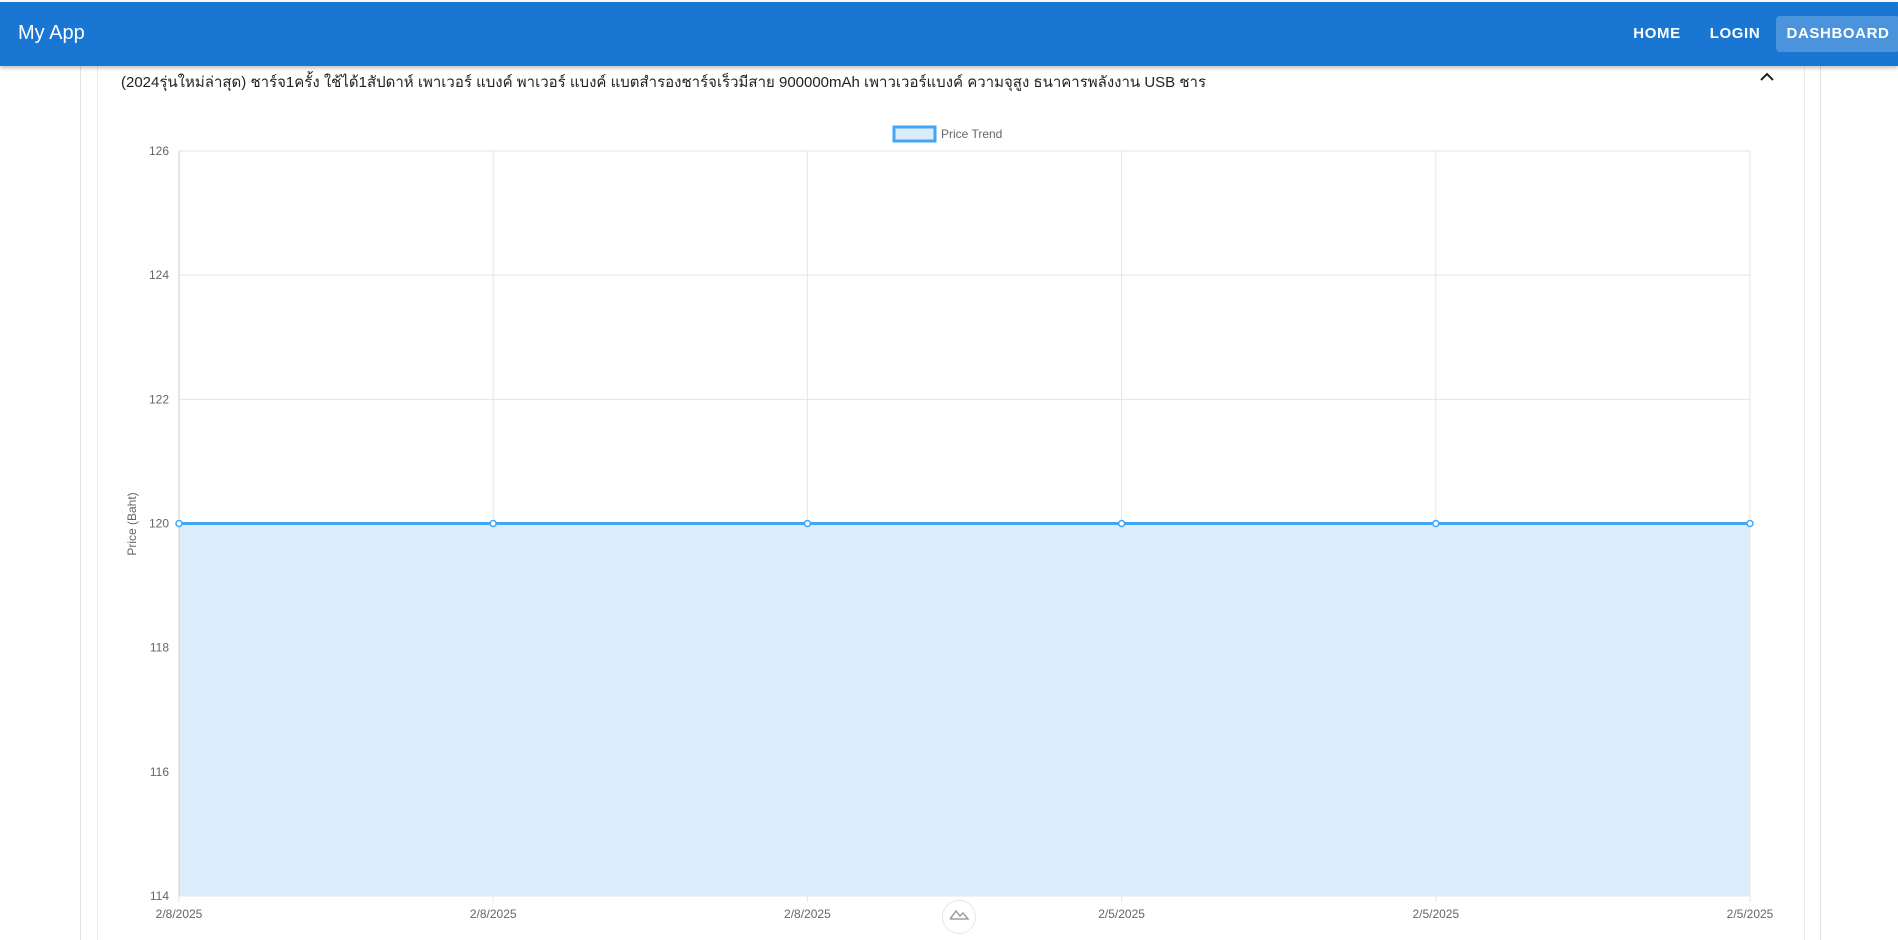 This screenshot has width=1898, height=940. What do you see at coordinates (159, 896) in the screenshot?
I see `y-tick-label: 114` at bounding box center [159, 896].